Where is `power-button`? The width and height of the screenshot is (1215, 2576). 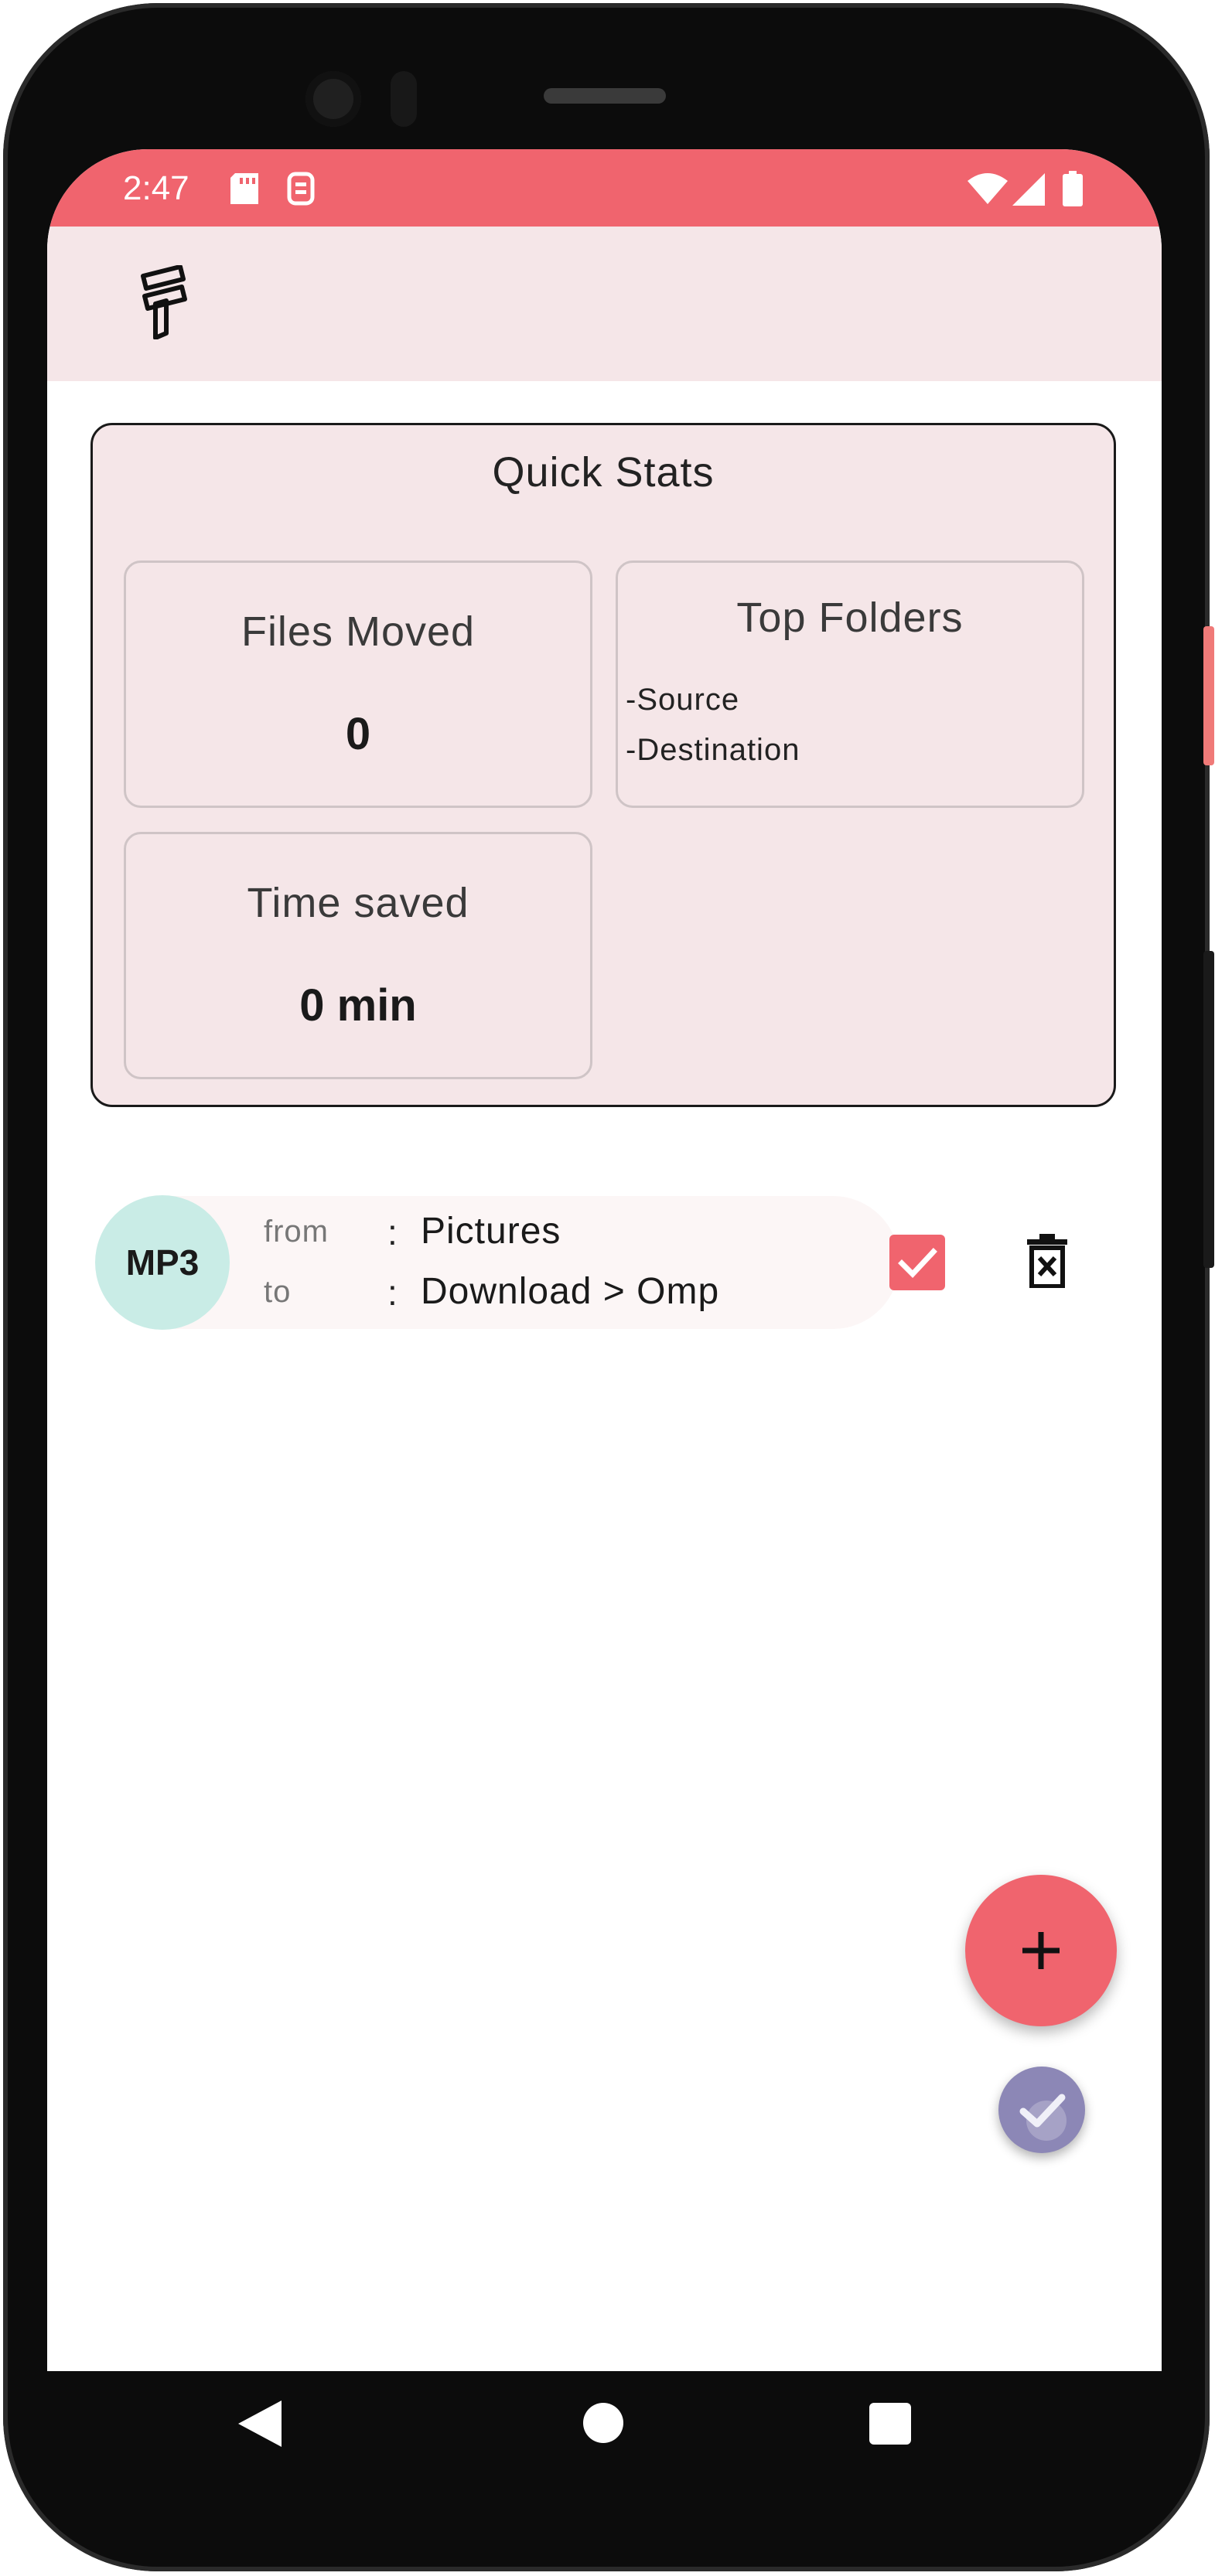 power-button is located at coordinates (1208, 695).